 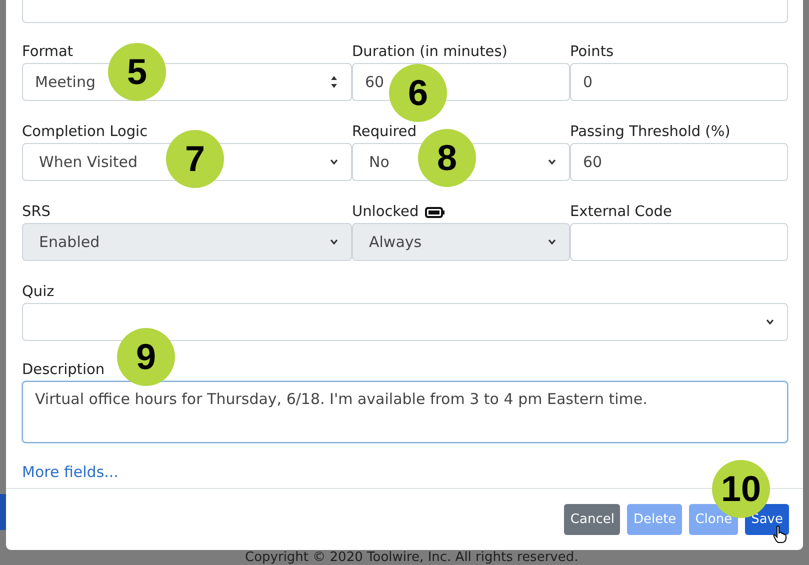 I want to click on up-down-arrows-icon, so click(x=334, y=82).